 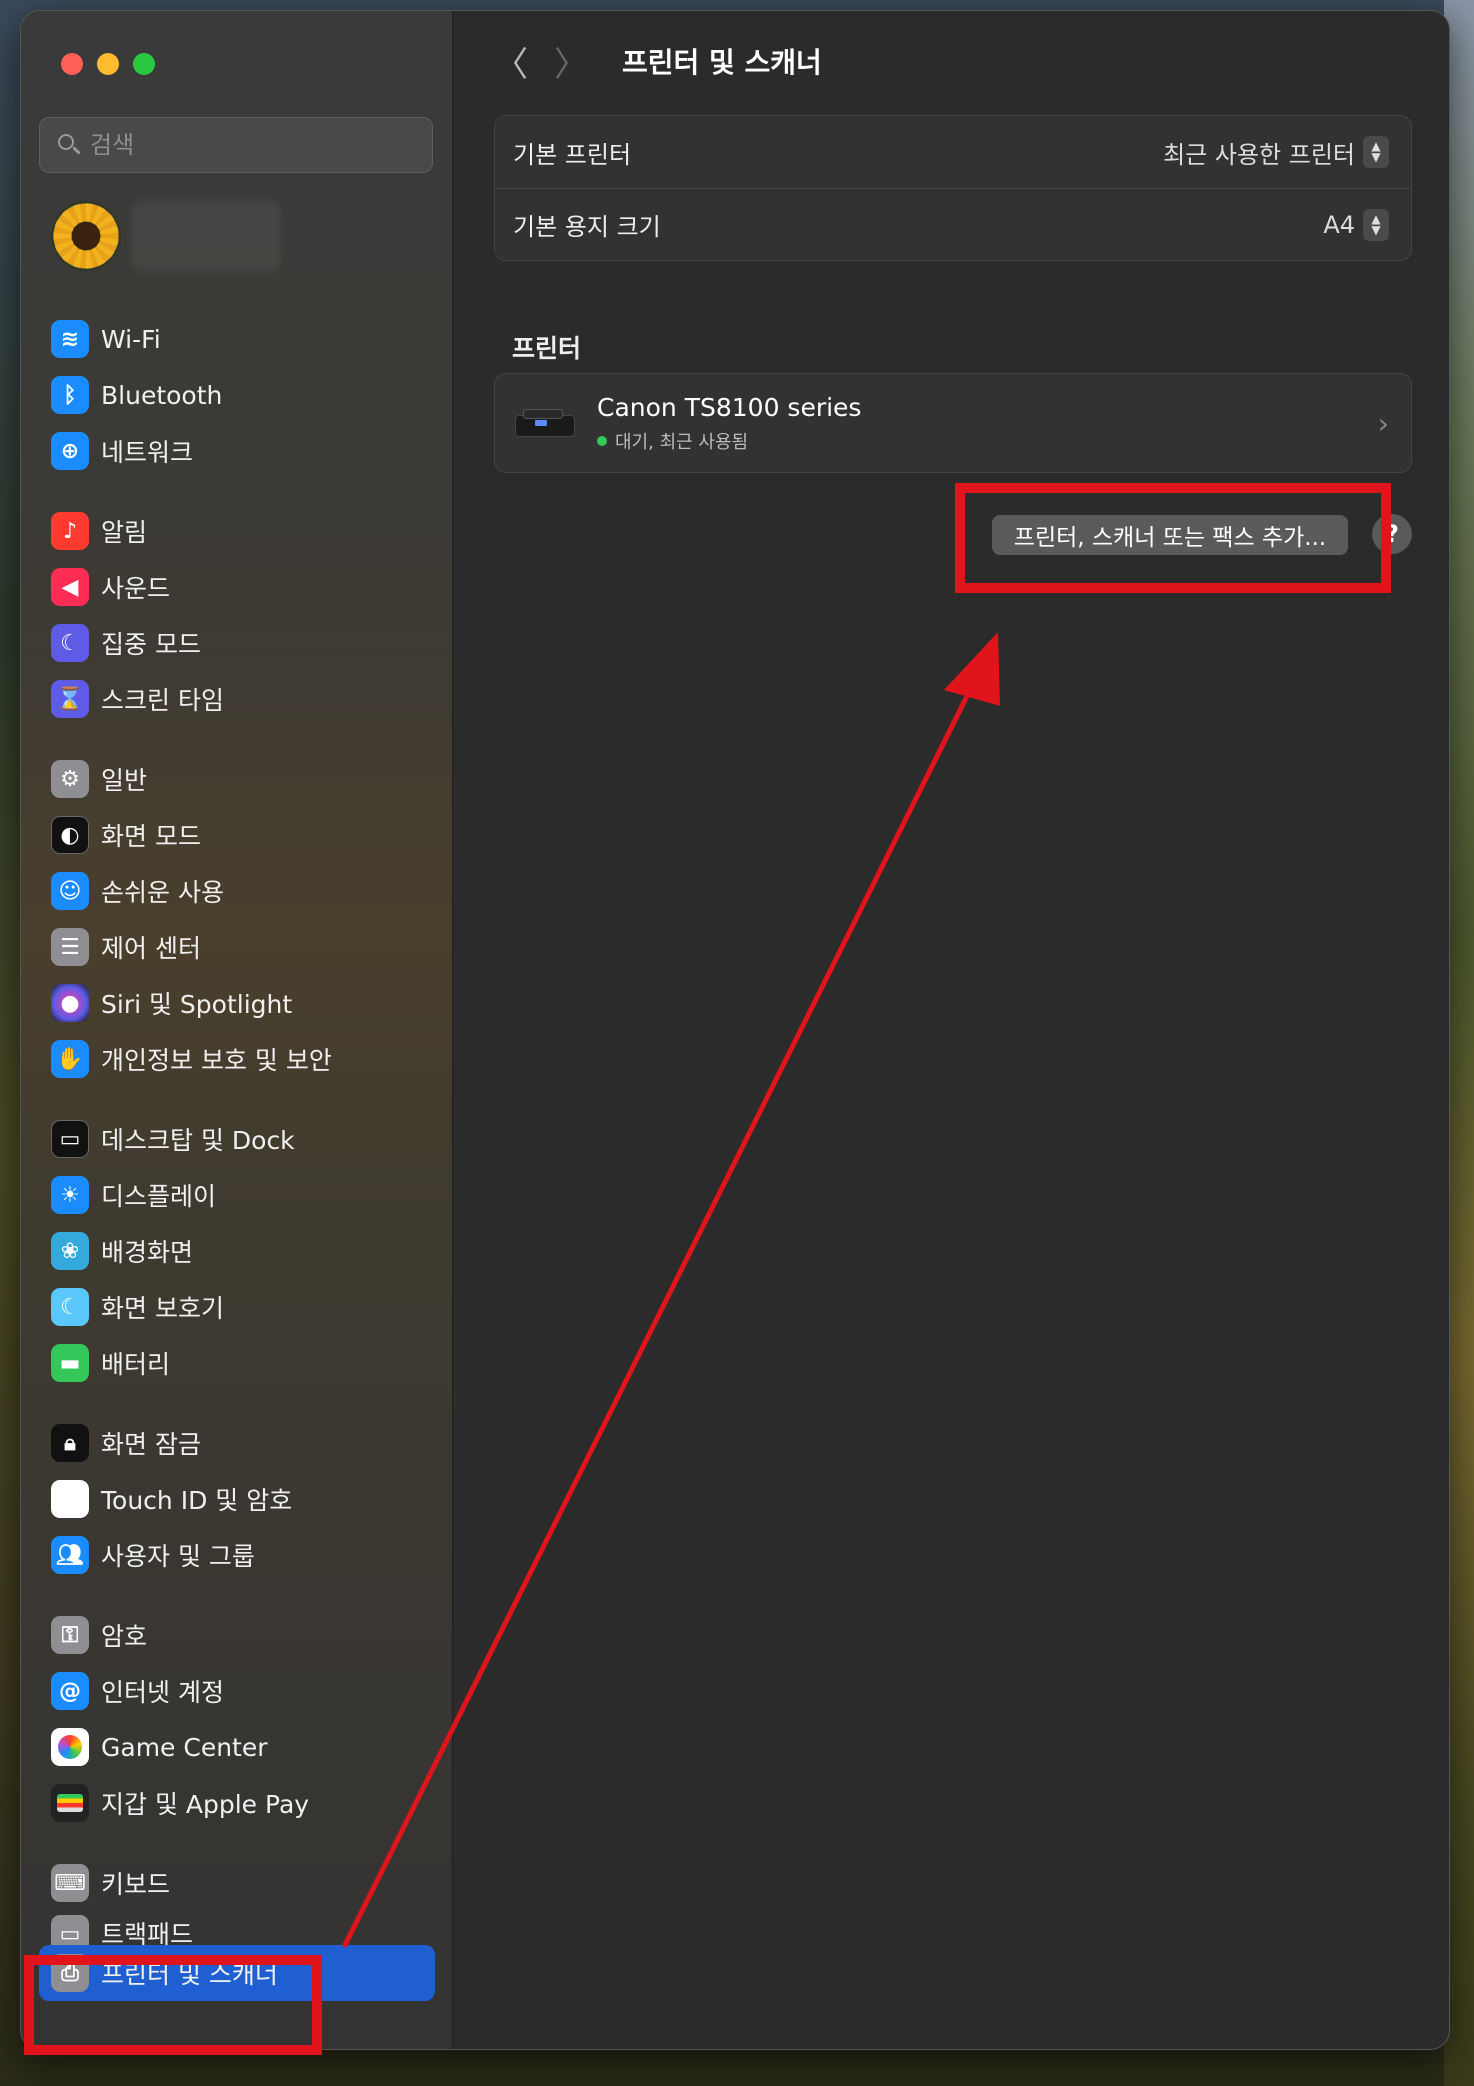 What do you see at coordinates (587, 227) in the screenshot?
I see `default-paper-label: 기본 용지 크기` at bounding box center [587, 227].